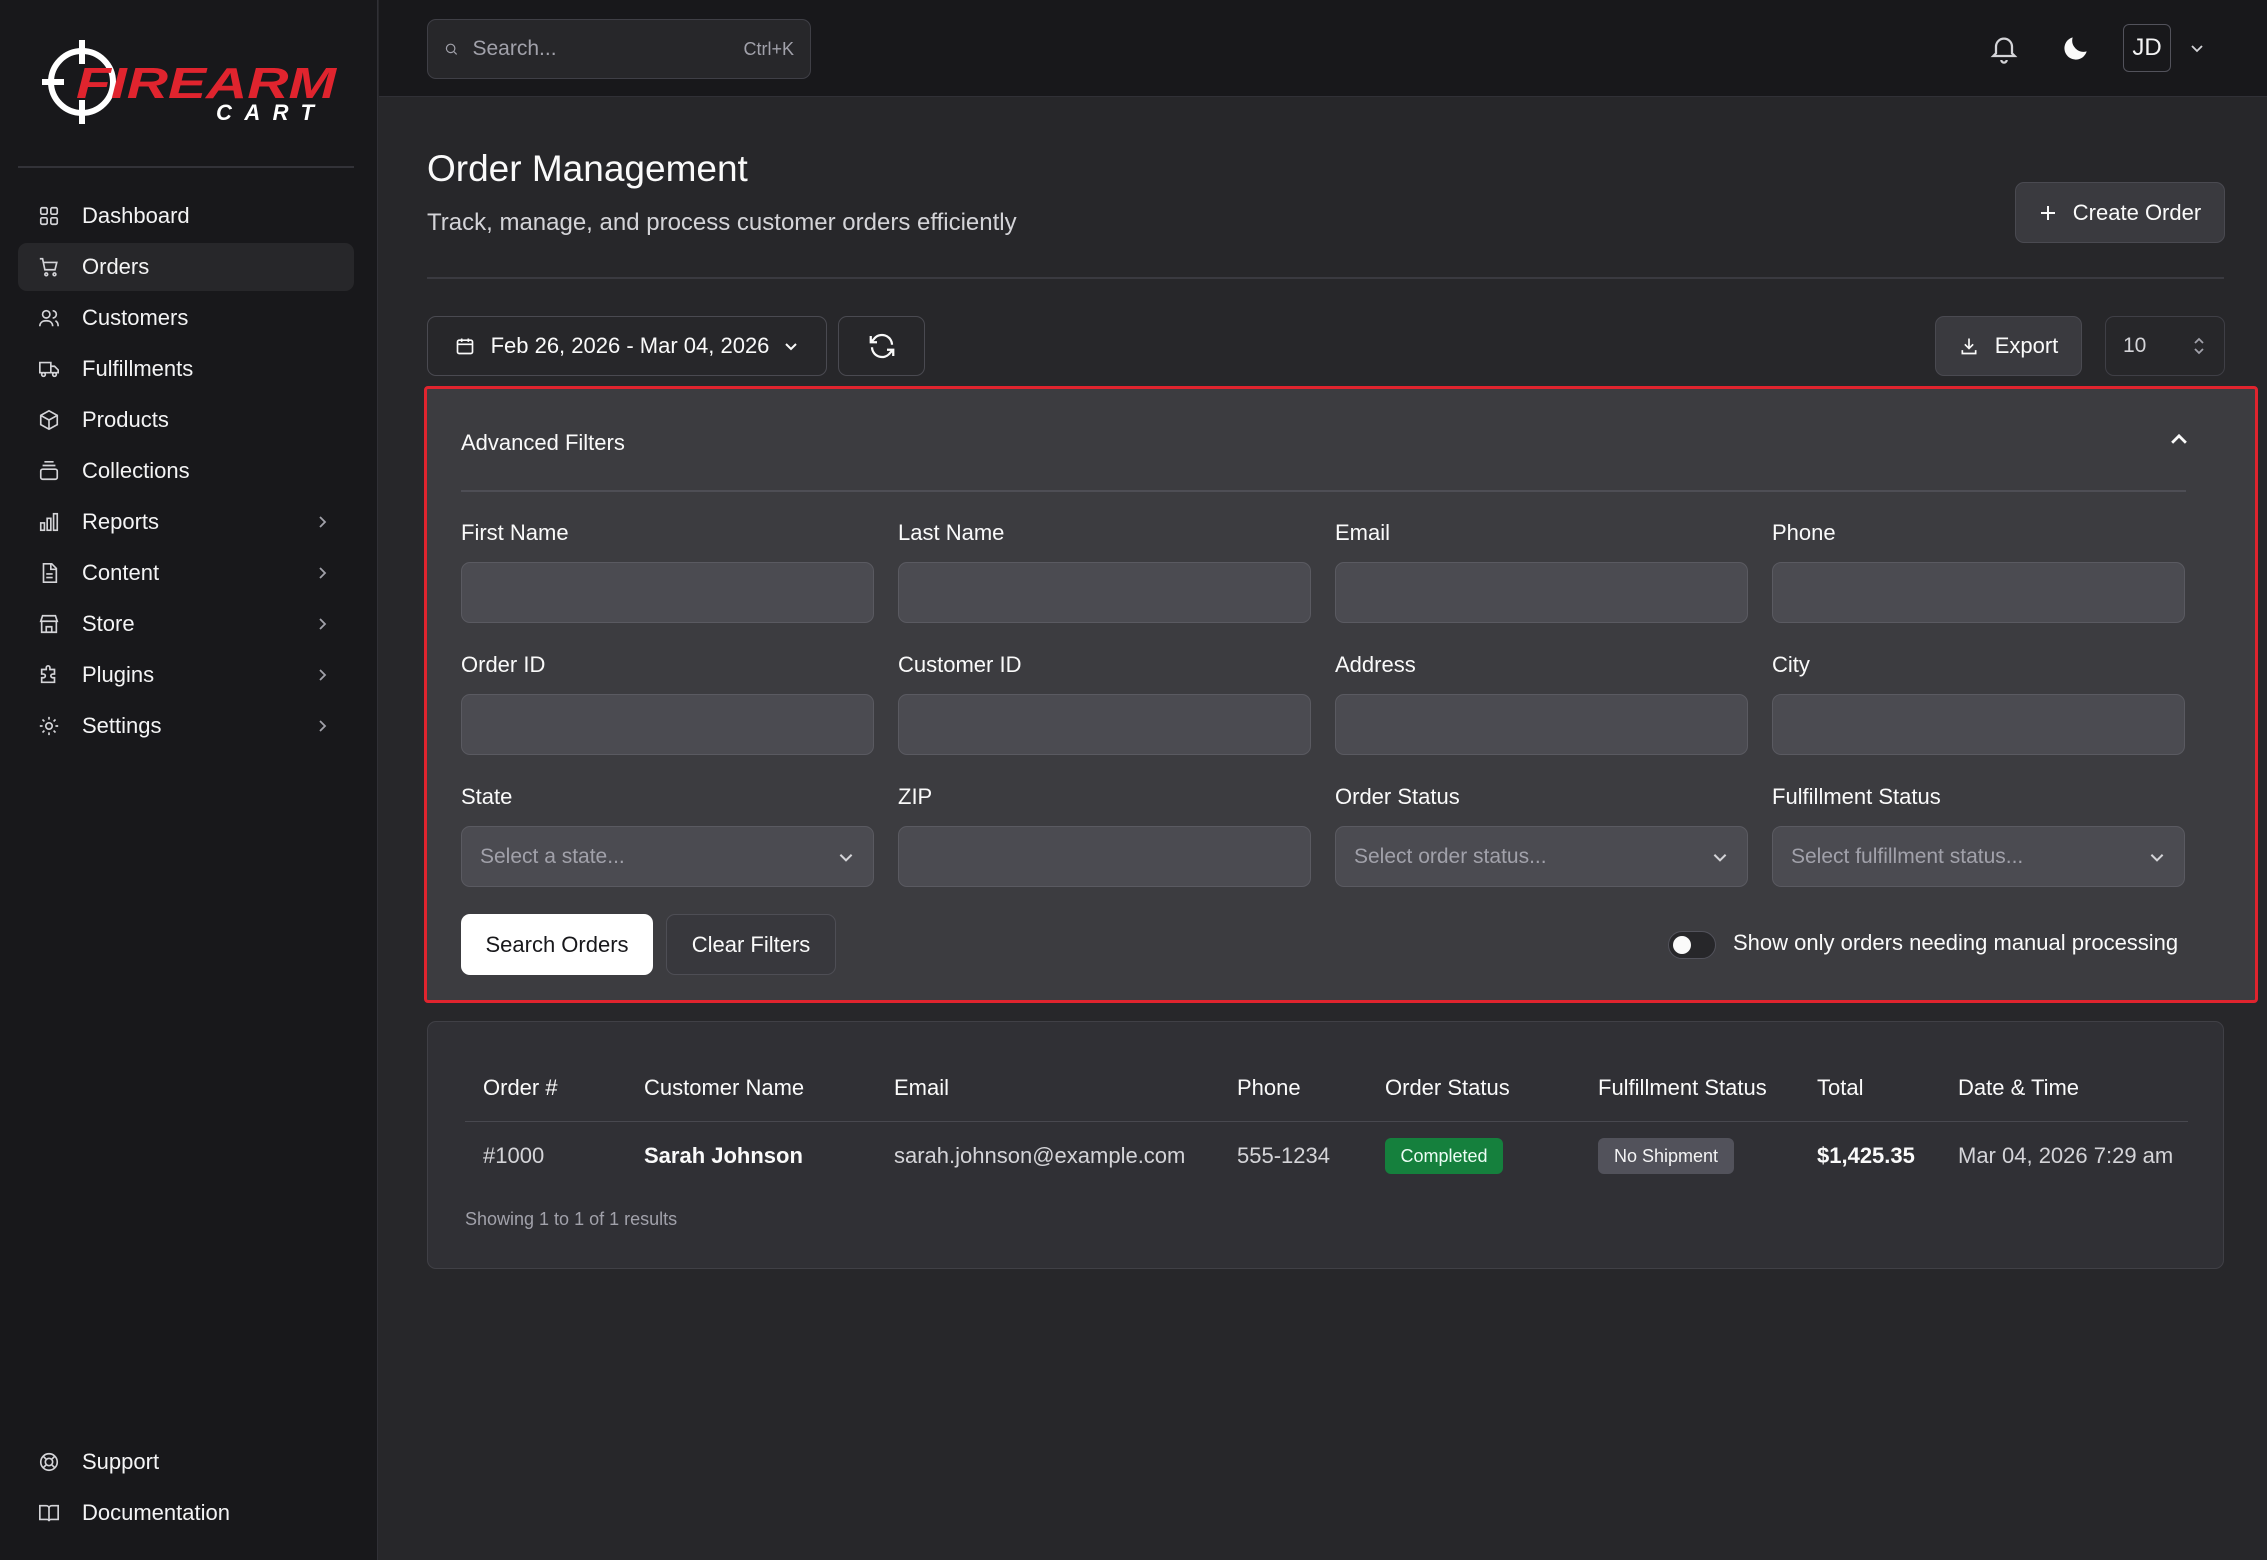 The image size is (2267, 1560). What do you see at coordinates (2165, 346) in the screenshot?
I see `per-page-select: 10` at bounding box center [2165, 346].